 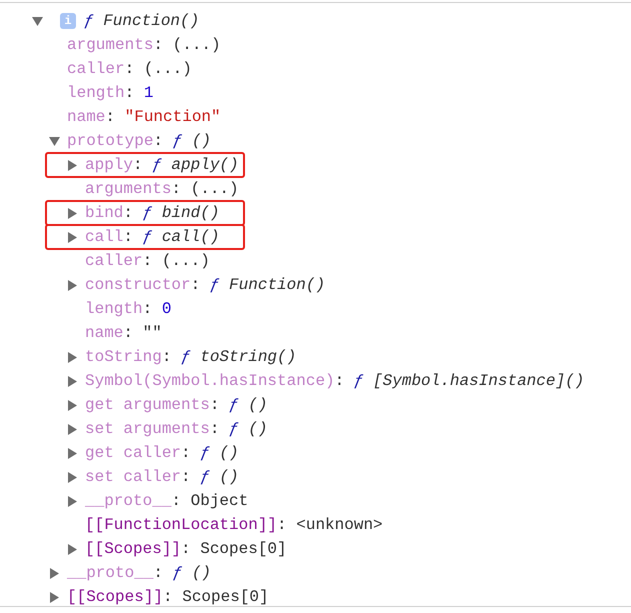 I want to click on property-key: call, so click(x=104, y=237).